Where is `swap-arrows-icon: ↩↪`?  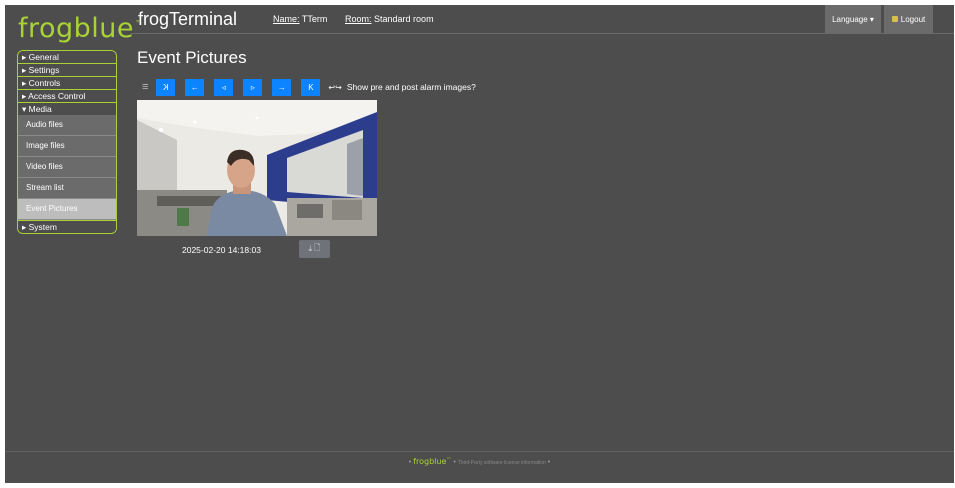 swap-arrows-icon: ↩↪ is located at coordinates (334, 87).